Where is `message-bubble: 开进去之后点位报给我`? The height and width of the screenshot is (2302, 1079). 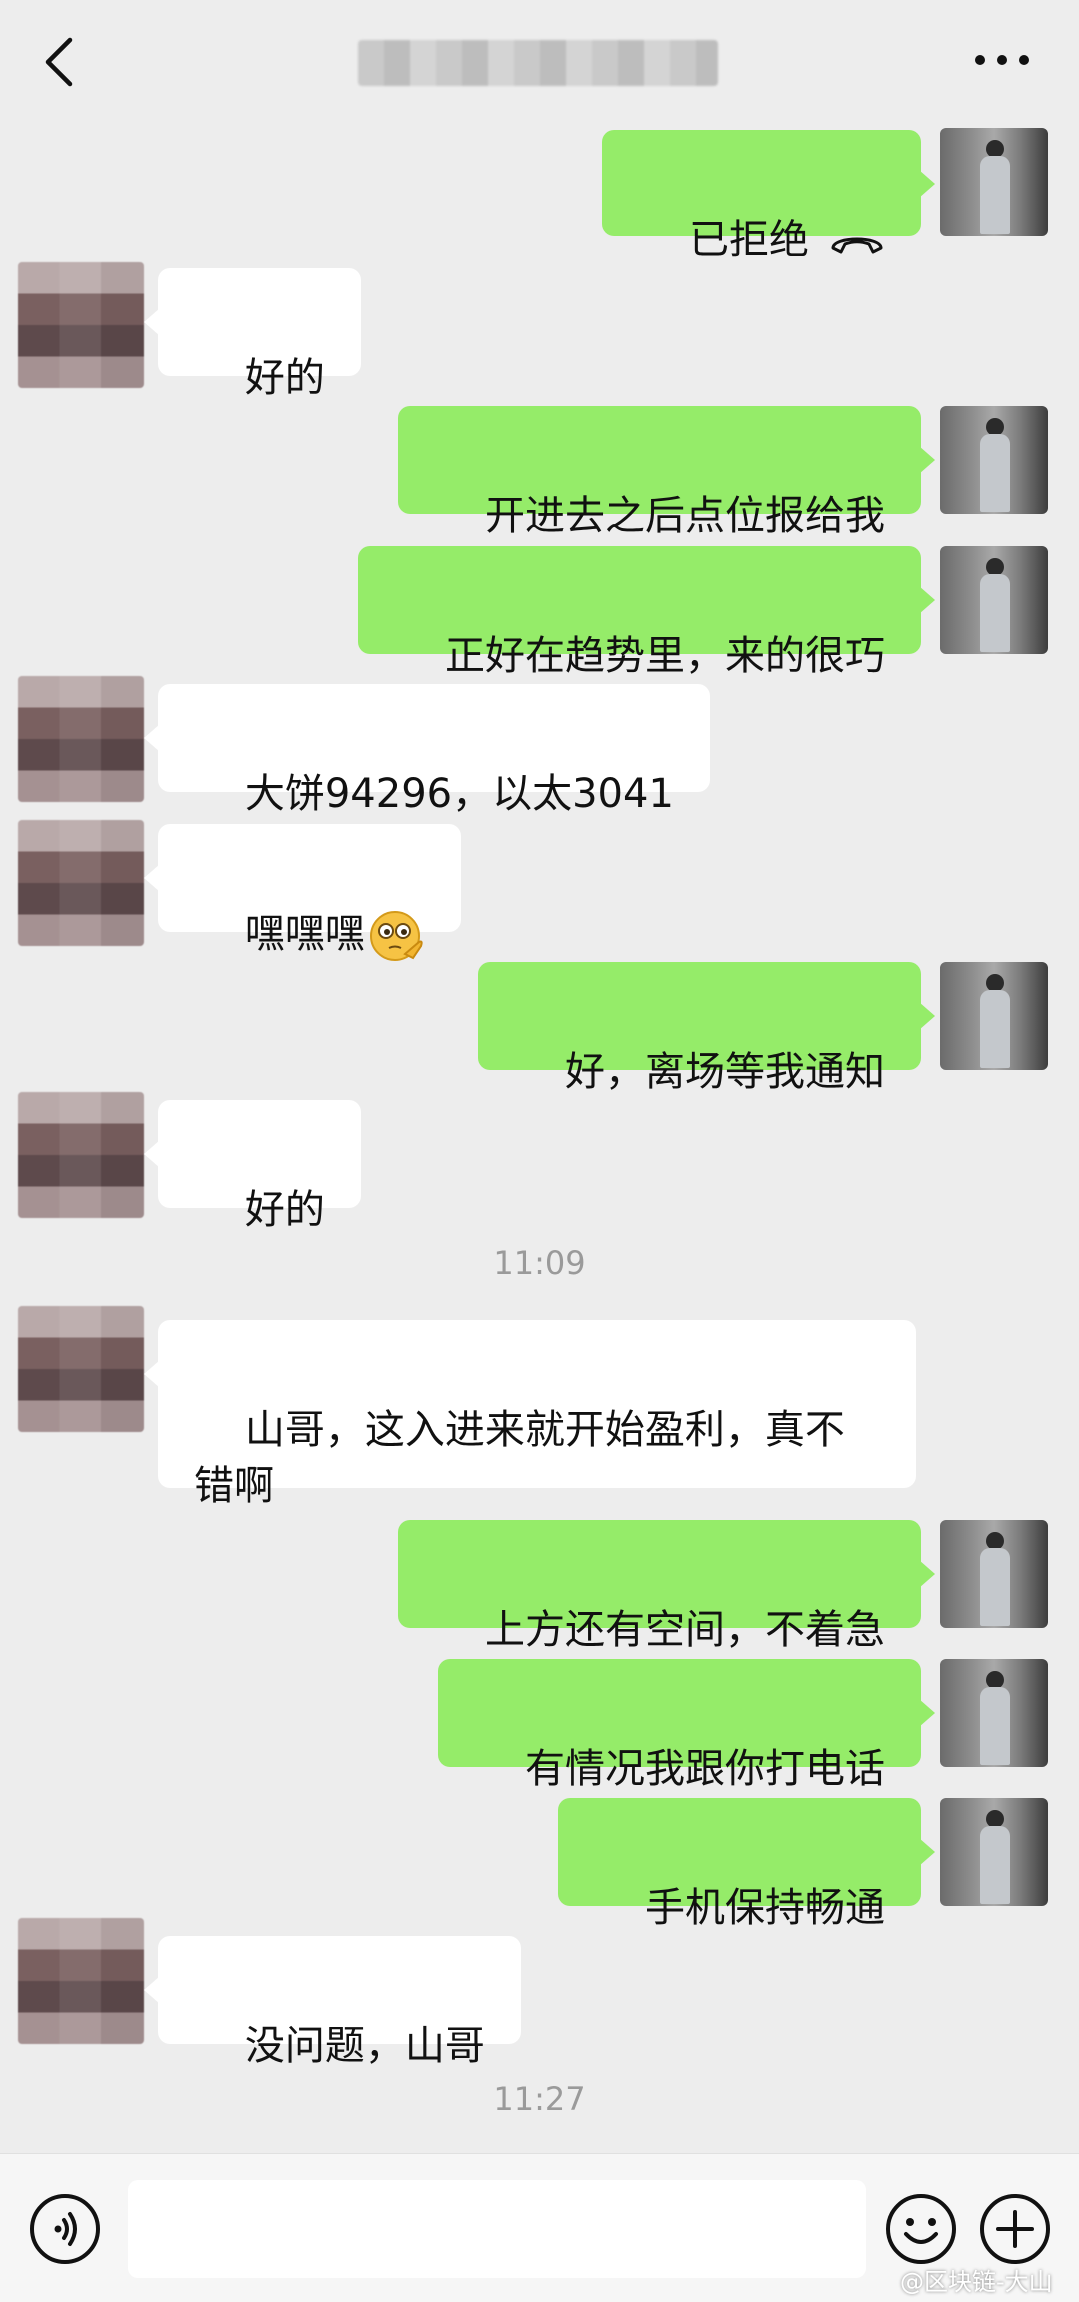 message-bubble: 开进去之后点位报给我 is located at coordinates (666, 472).